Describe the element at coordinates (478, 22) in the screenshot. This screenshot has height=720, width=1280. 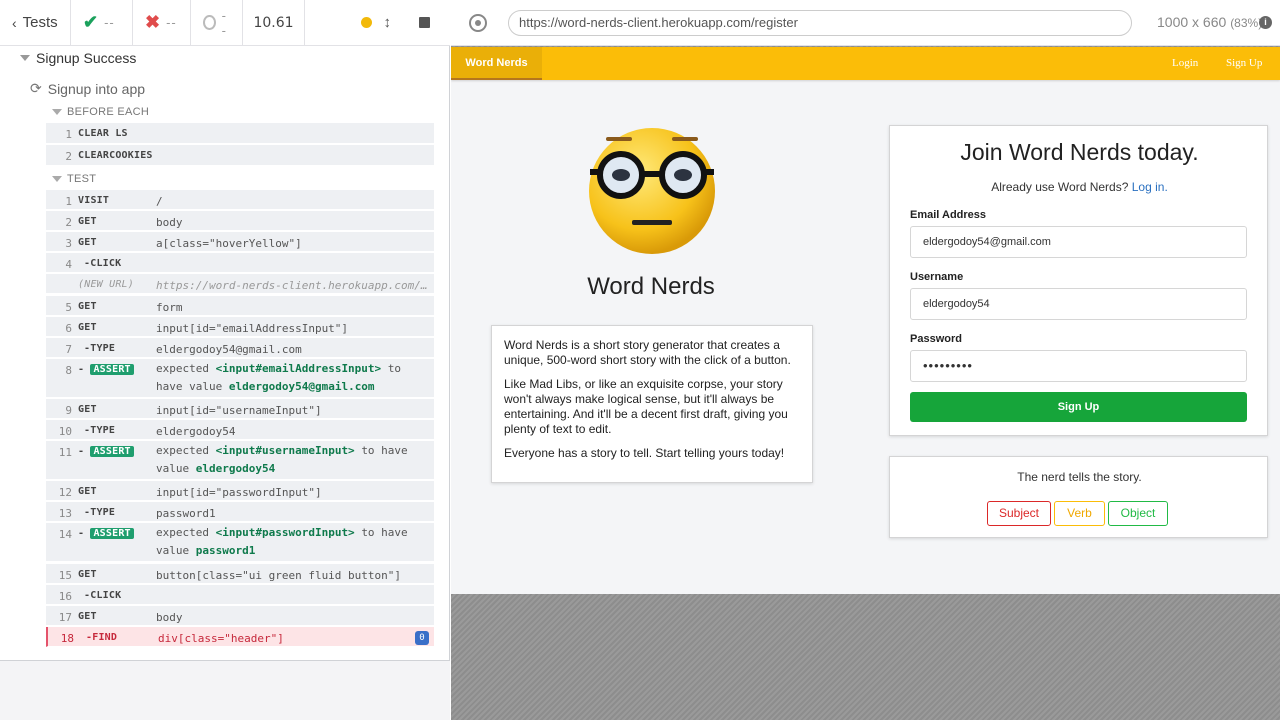
I see `selector-playground-icon` at that location.